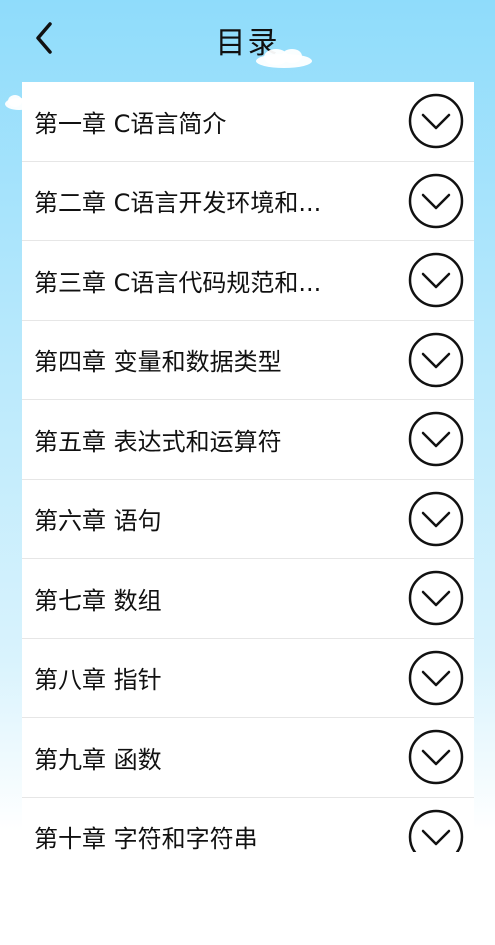 This screenshot has width=495, height=945. Describe the element at coordinates (130, 123) in the screenshot. I see `chapter-title: 第一章 C语言简介` at that location.